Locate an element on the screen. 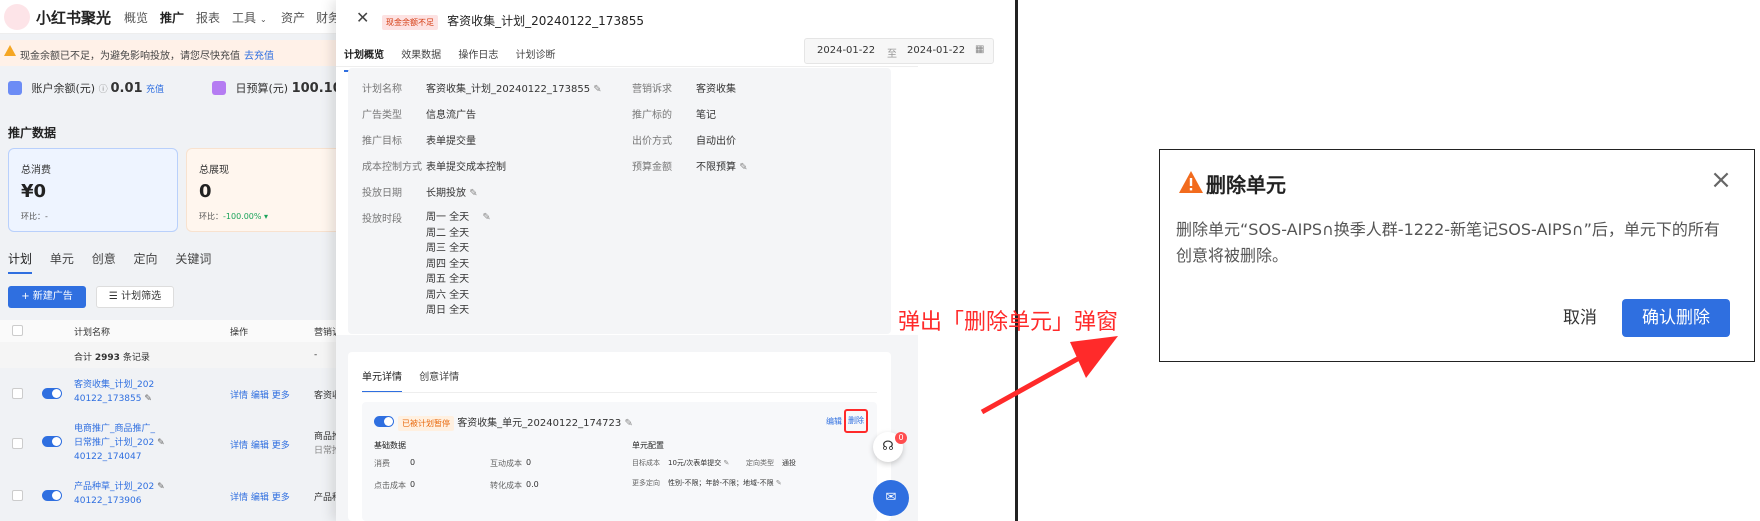 The width and height of the screenshot is (1760, 521). summary-suffix: 条记录 is located at coordinates (136, 358).